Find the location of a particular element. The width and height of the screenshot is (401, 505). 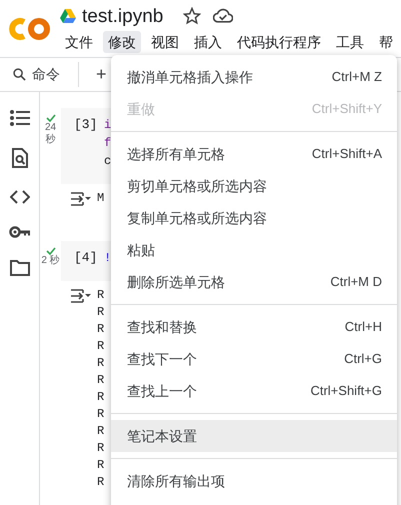

notebook-title: test.ipynb is located at coordinates (123, 16).